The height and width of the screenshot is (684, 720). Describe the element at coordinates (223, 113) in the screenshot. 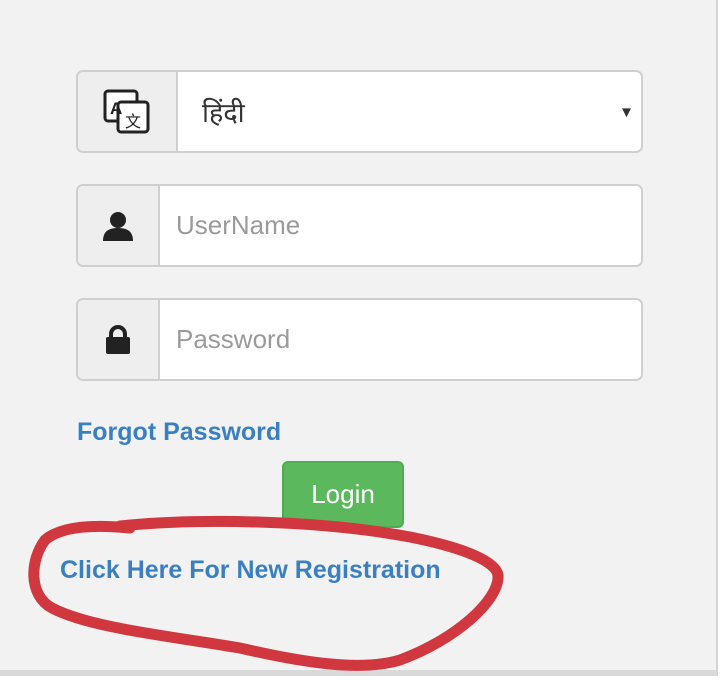

I see `language-selected-label: हिंदी` at that location.